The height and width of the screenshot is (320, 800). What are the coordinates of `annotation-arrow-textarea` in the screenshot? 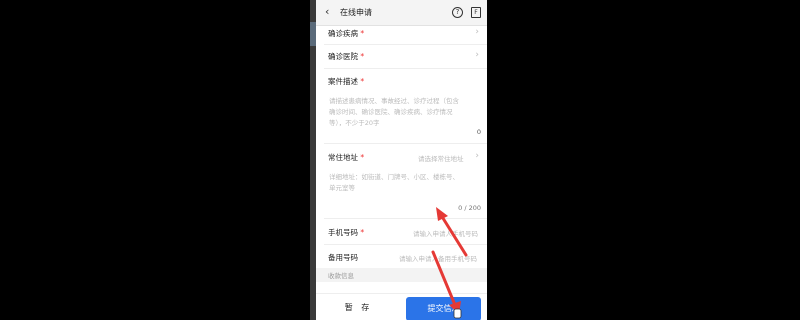 It's located at (452, 232).